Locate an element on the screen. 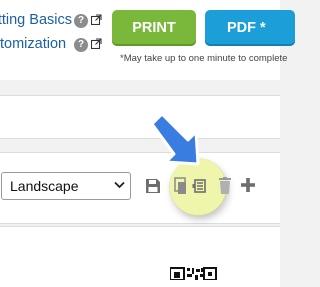 The image size is (320, 287). customization-link: tomization is located at coordinates (33, 44).